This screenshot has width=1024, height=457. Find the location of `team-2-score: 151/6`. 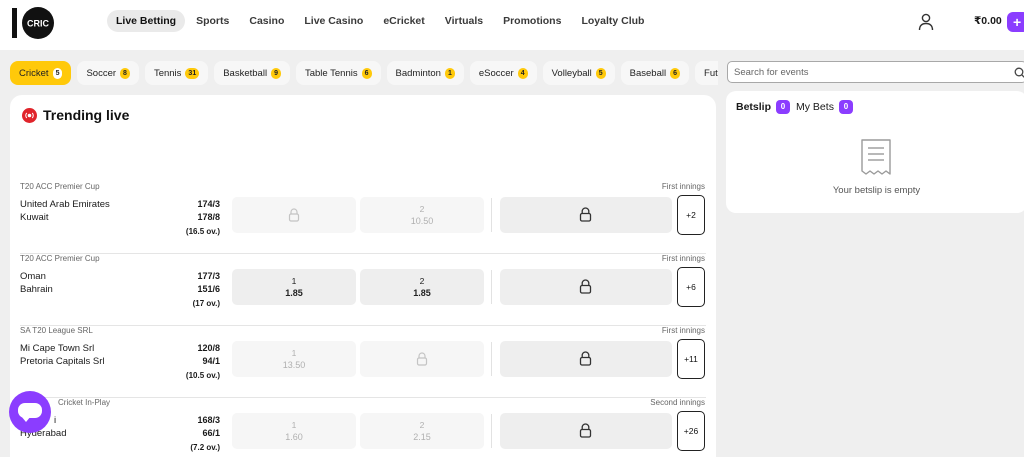

team-2-score: 151/6 is located at coordinates (208, 289).